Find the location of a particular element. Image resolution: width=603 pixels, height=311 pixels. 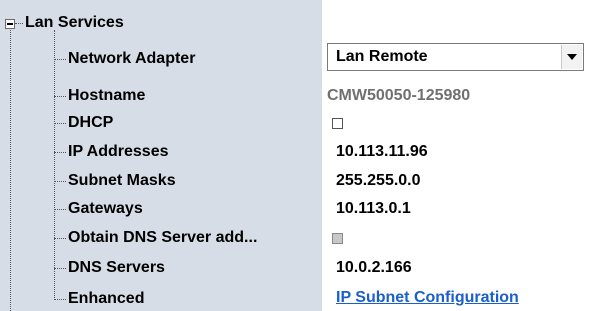

label-gateways: Gateways is located at coordinates (105, 208).